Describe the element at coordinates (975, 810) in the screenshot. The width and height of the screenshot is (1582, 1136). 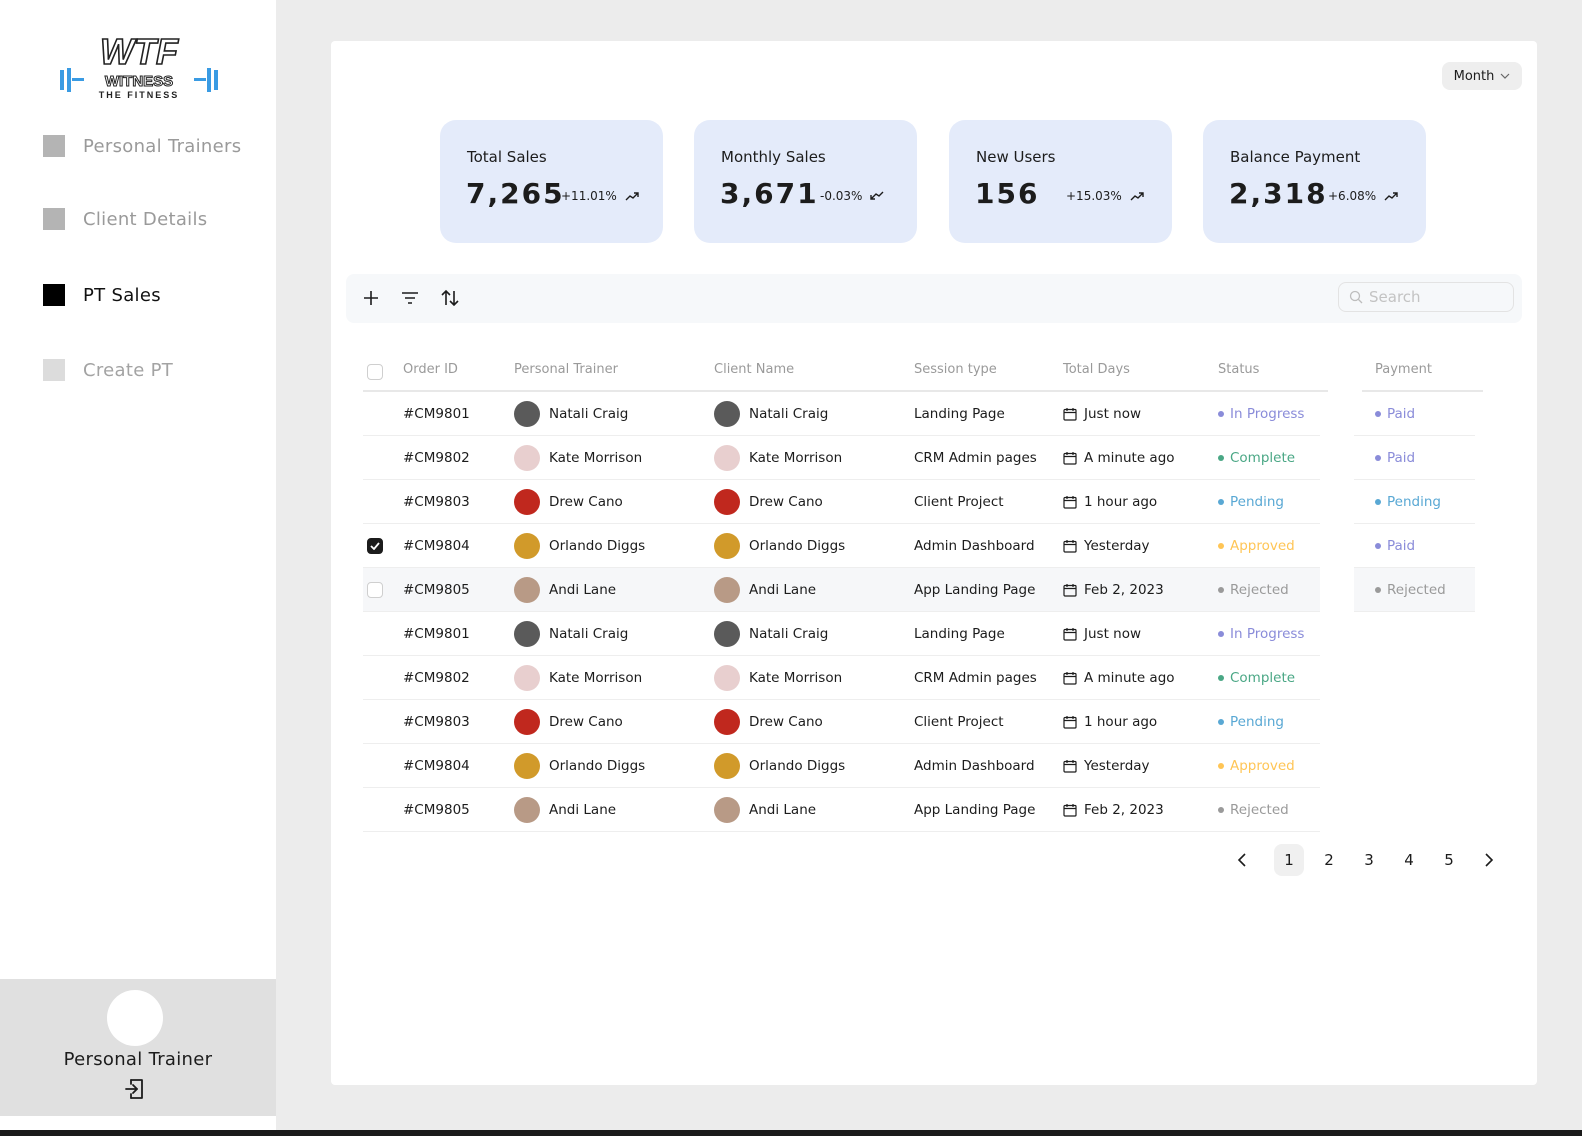
I see `session-type: App Landing Page` at that location.